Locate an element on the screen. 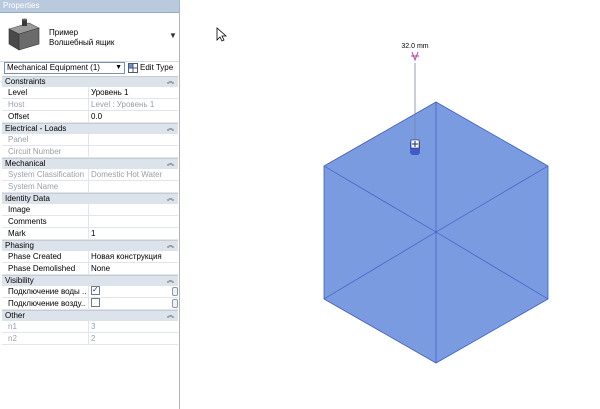 Image resolution: width=600 pixels, height=409 pixels. family-thumbnail-icon is located at coordinates (24, 34).